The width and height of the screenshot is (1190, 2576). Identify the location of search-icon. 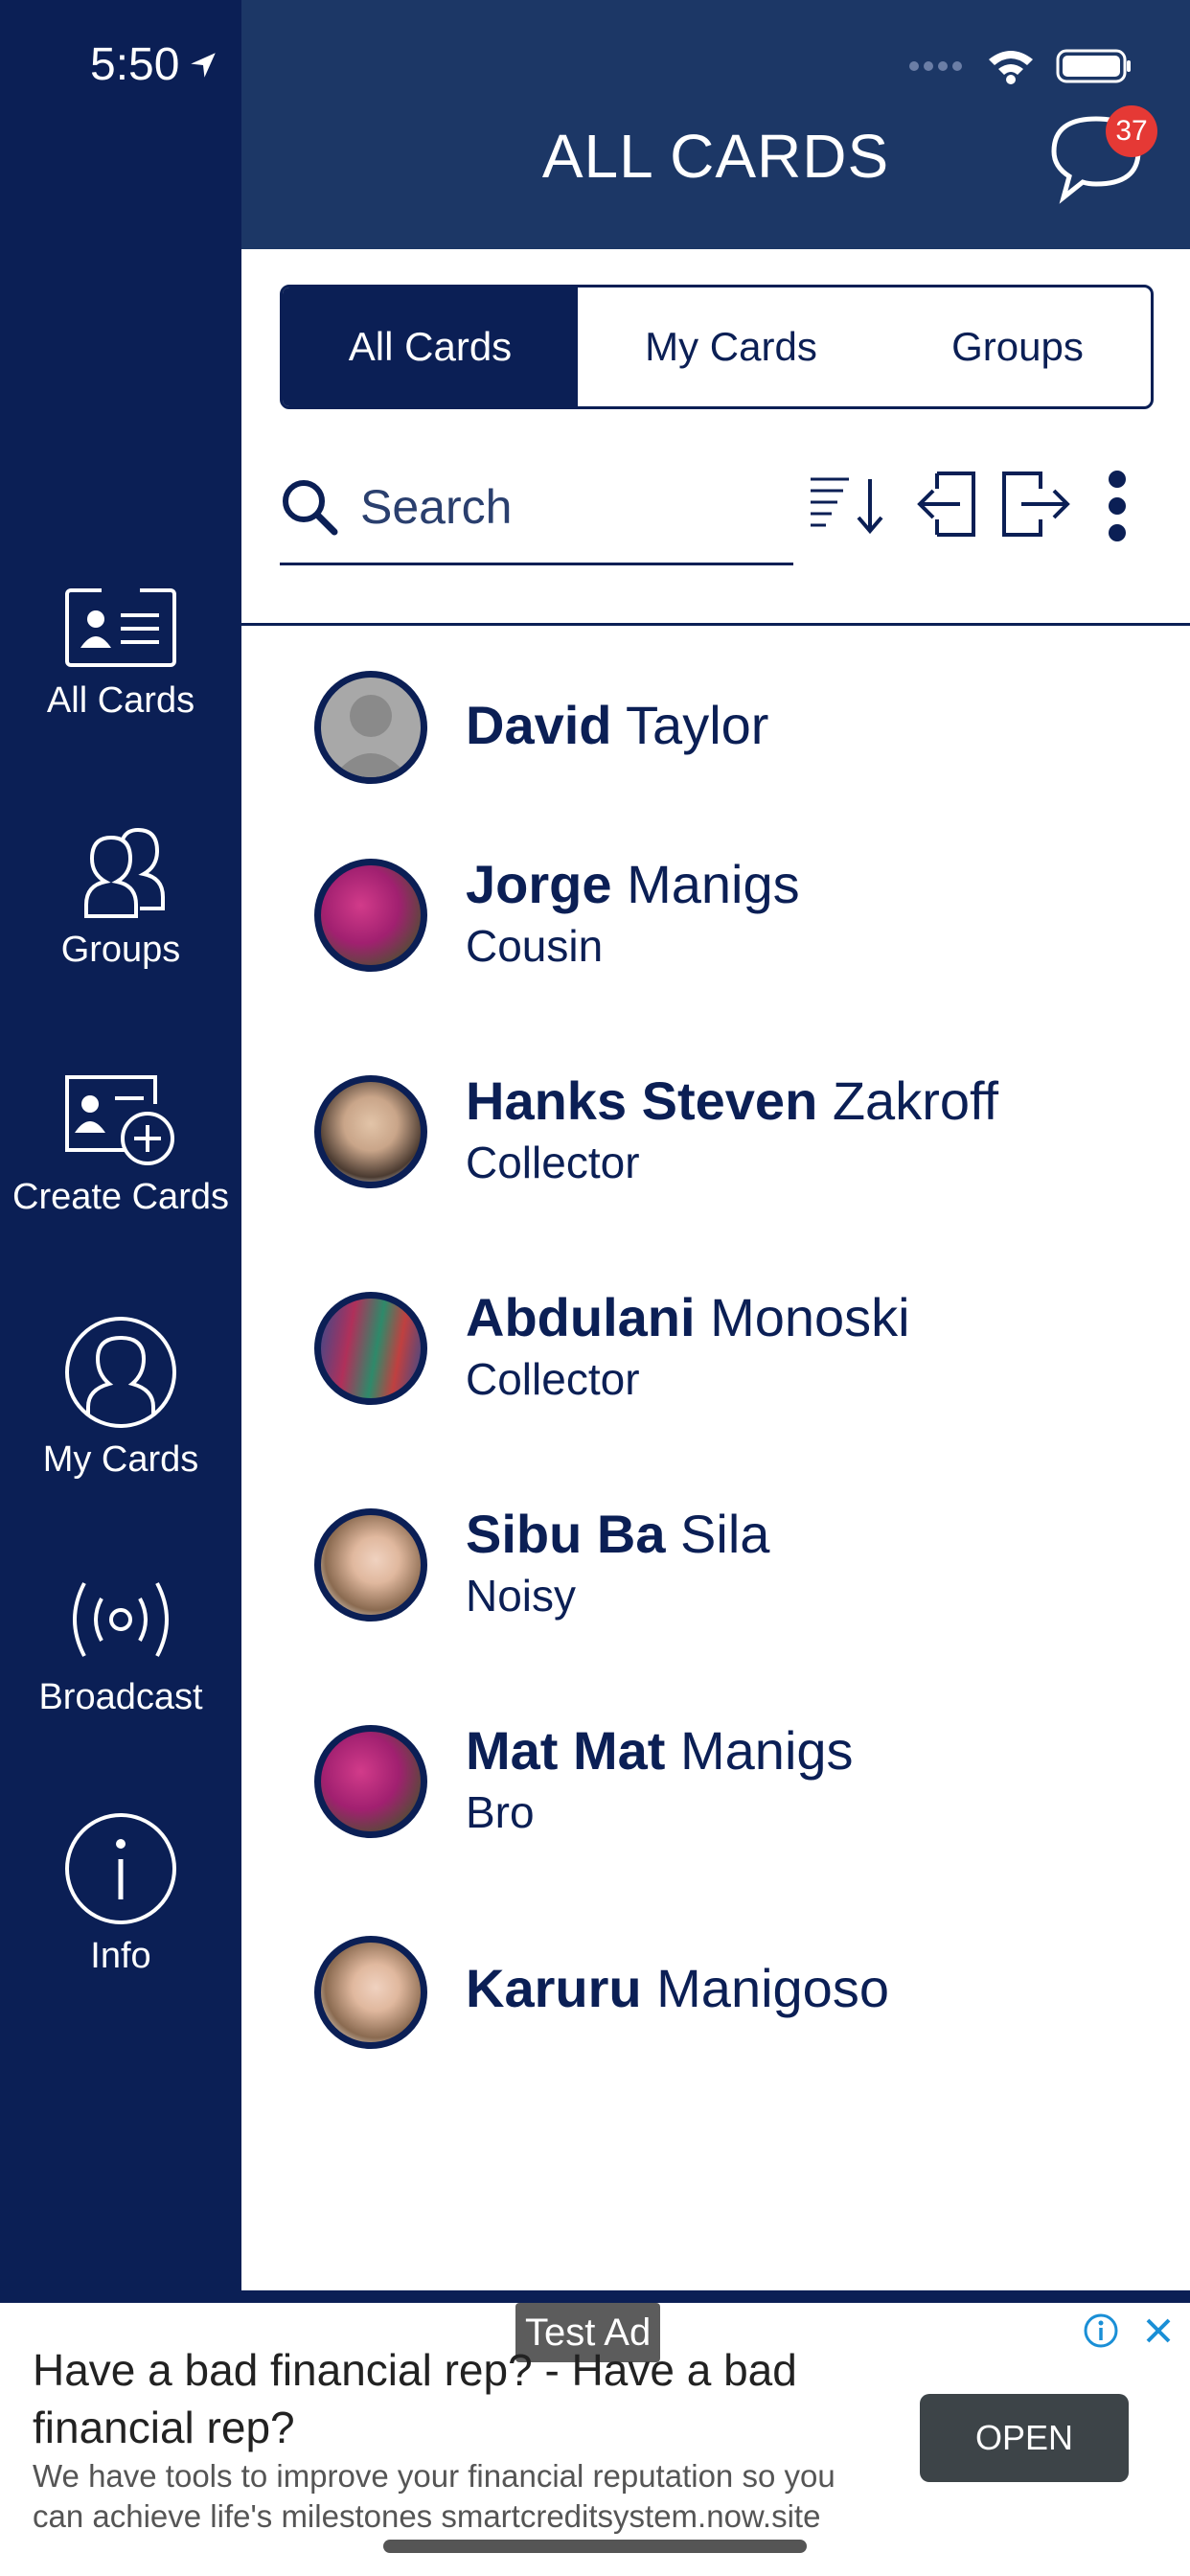
(311, 507).